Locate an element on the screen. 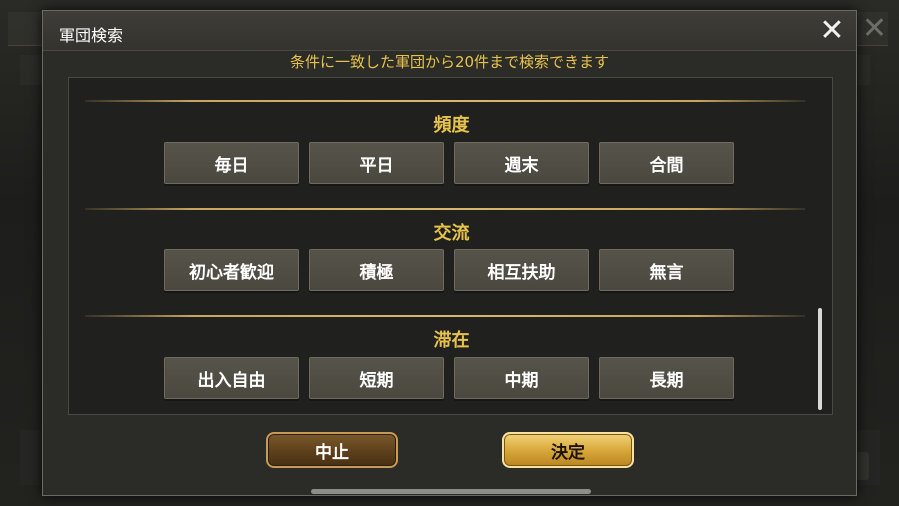 Image resolution: width=899 pixels, height=506 pixels. option-mid-term: 中期 is located at coordinates (521, 378).